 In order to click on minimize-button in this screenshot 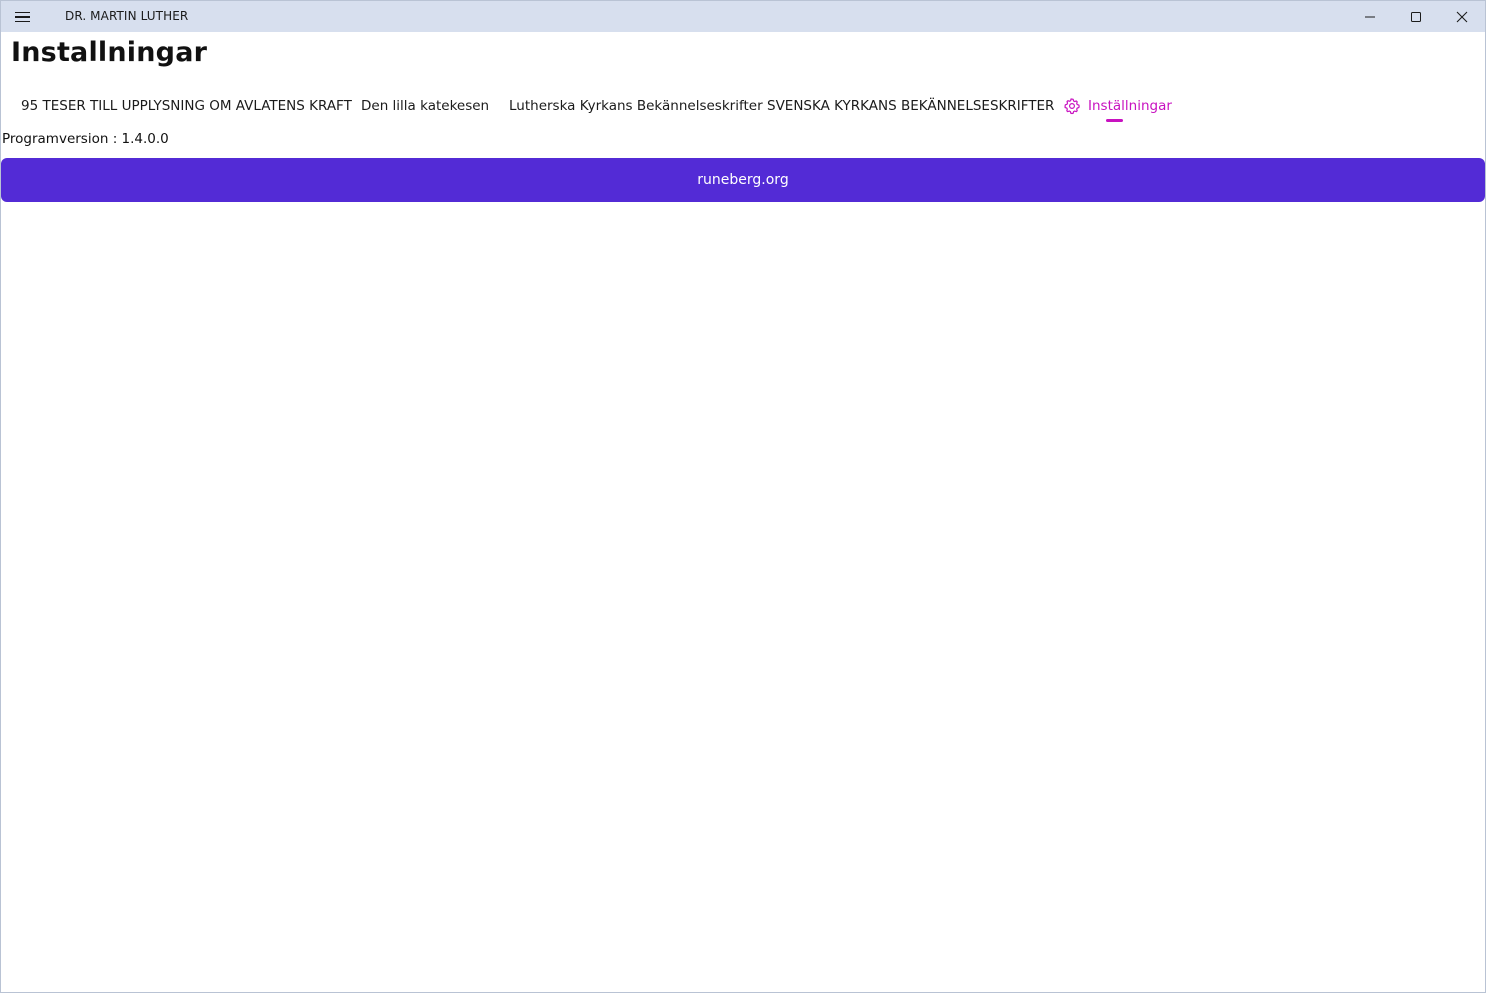, I will do `click(1370, 16)`.